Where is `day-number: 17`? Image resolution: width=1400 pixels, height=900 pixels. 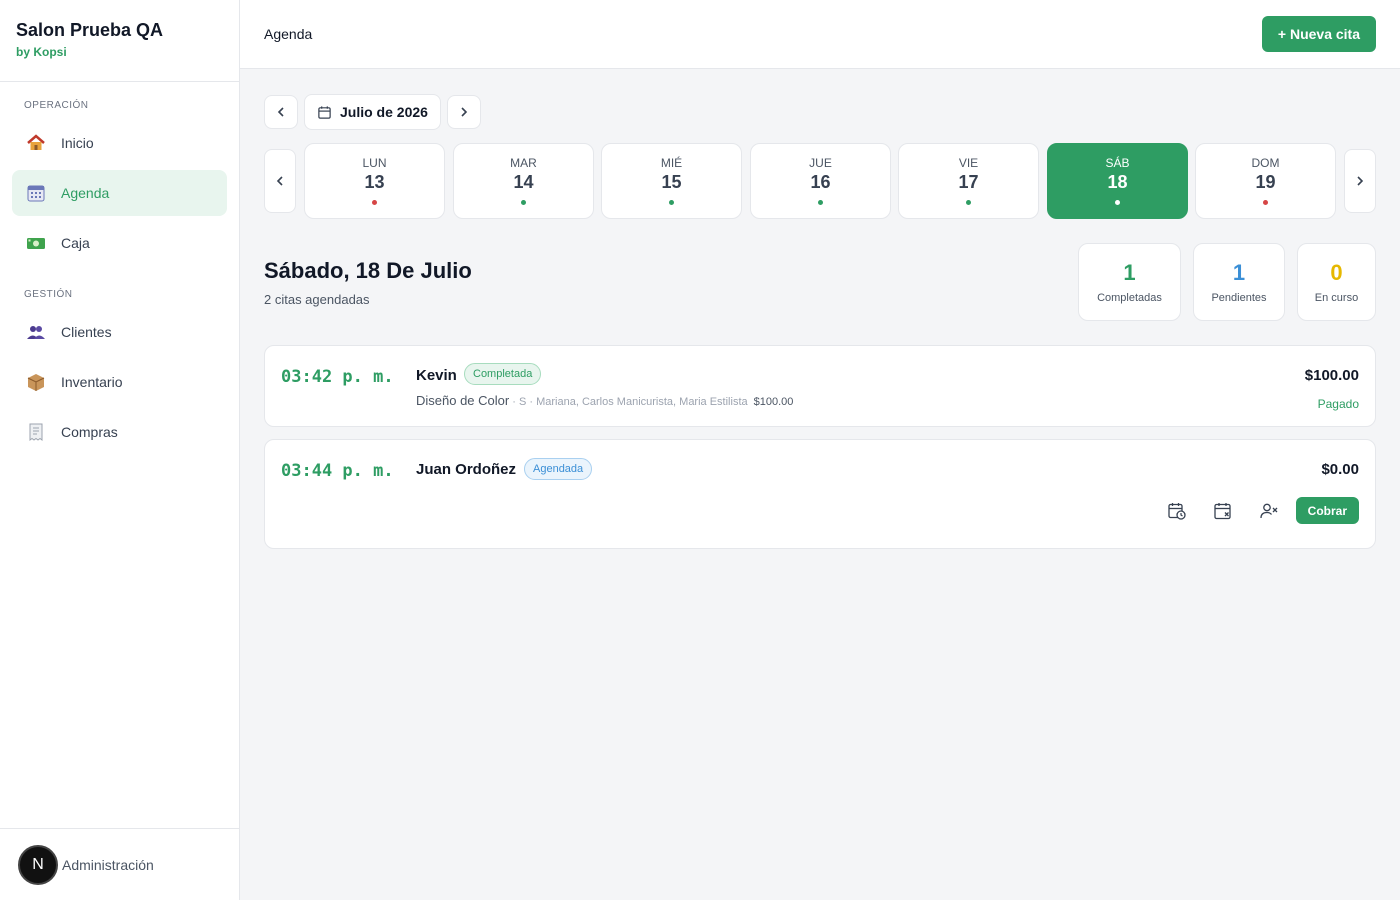 day-number: 17 is located at coordinates (968, 182).